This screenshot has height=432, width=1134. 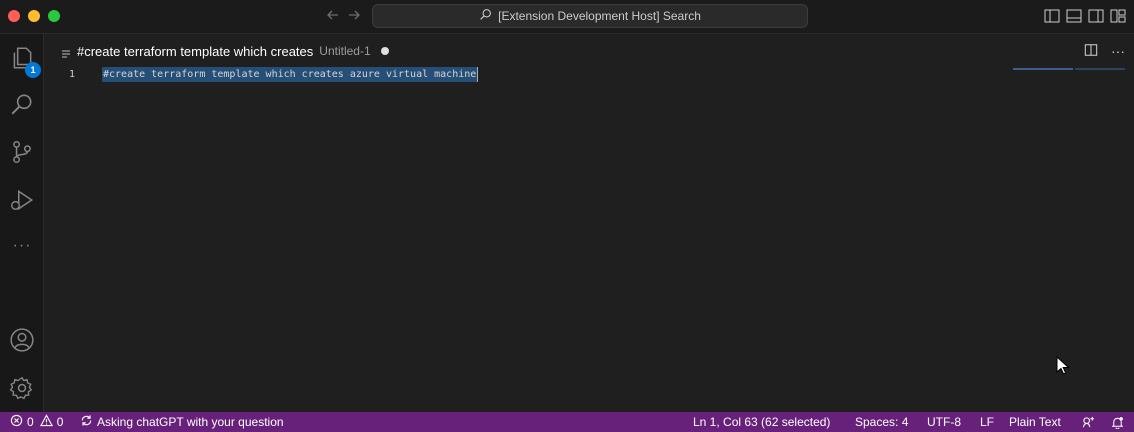 I want to click on search-text: [Extension Development Host] Search, so click(x=599, y=16).